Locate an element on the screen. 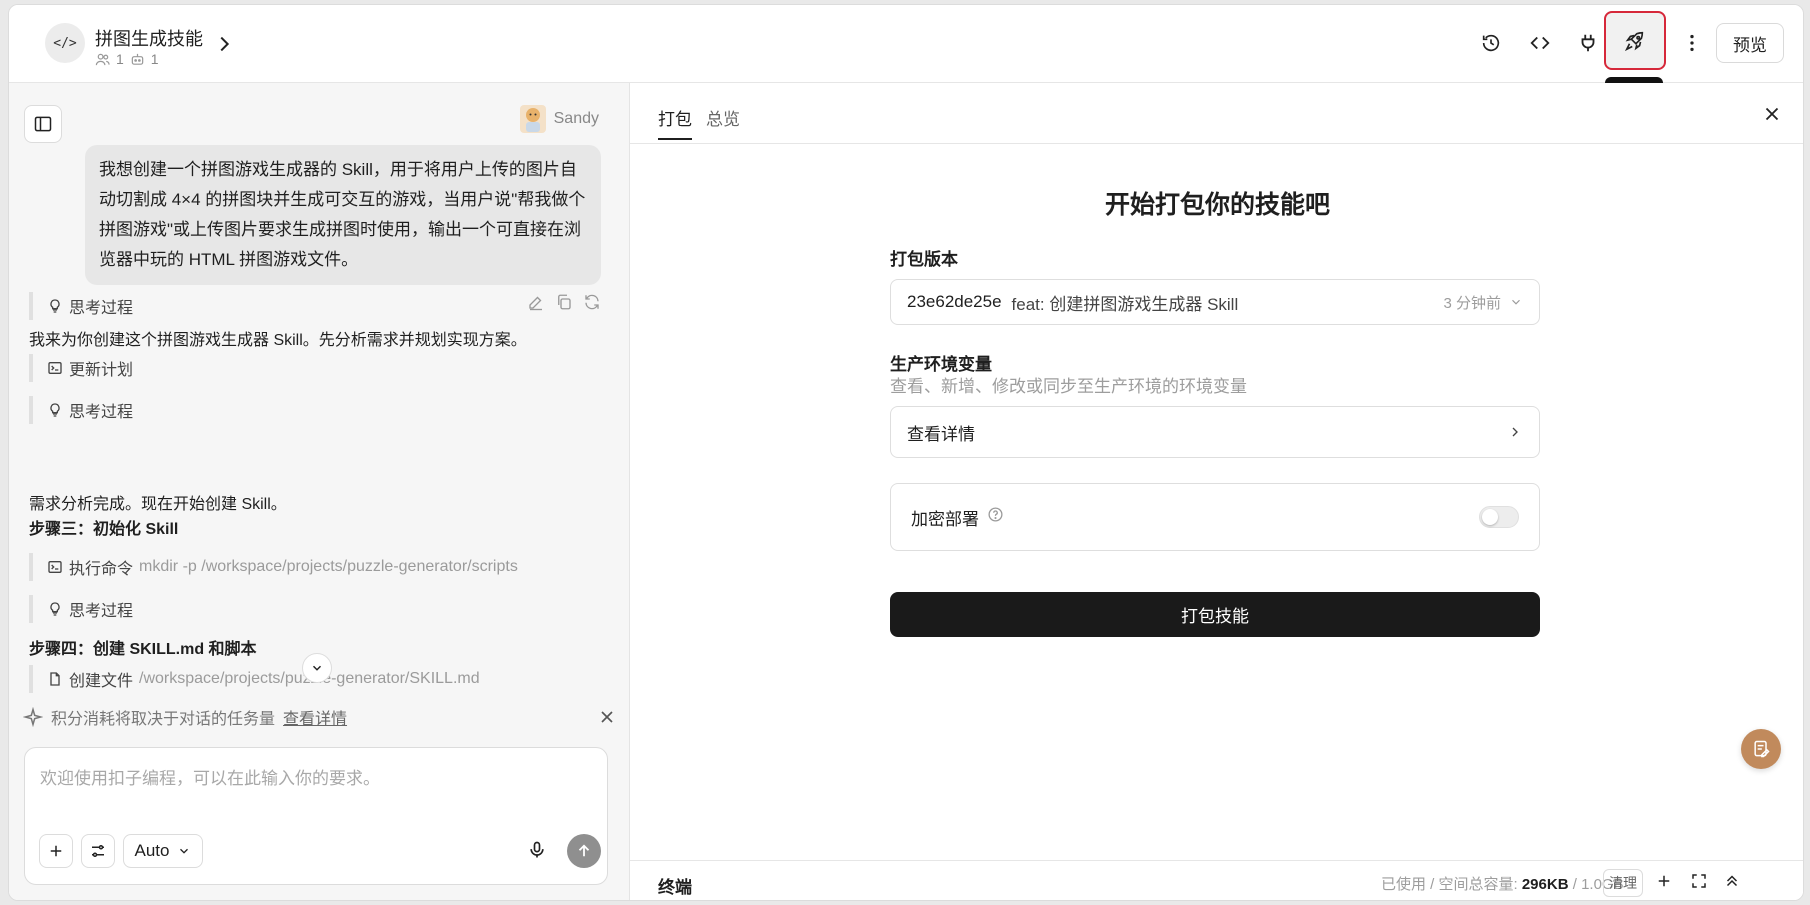 The width and height of the screenshot is (1810, 905). commit-message: feat: 创建拼图游戏生成器 Skill is located at coordinates (1125, 304).